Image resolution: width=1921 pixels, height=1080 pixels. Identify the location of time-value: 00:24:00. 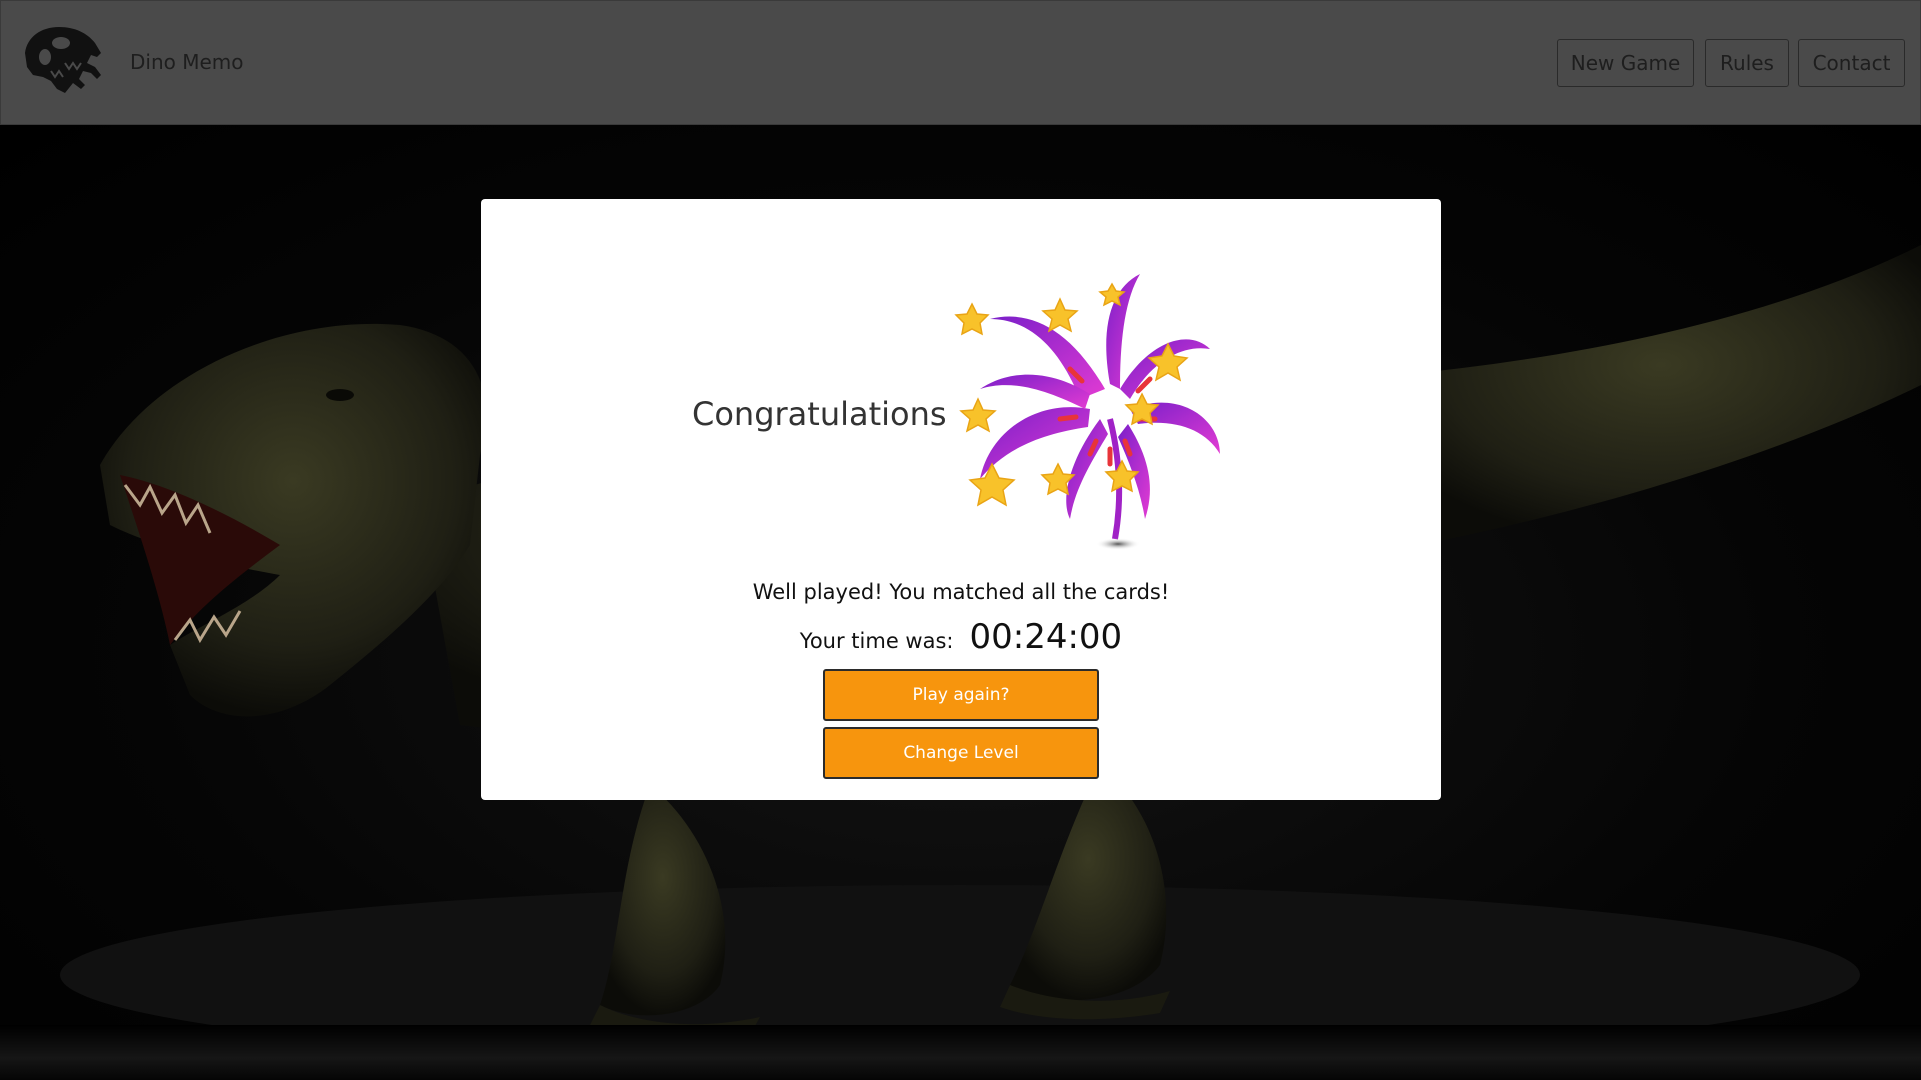
(1046, 637).